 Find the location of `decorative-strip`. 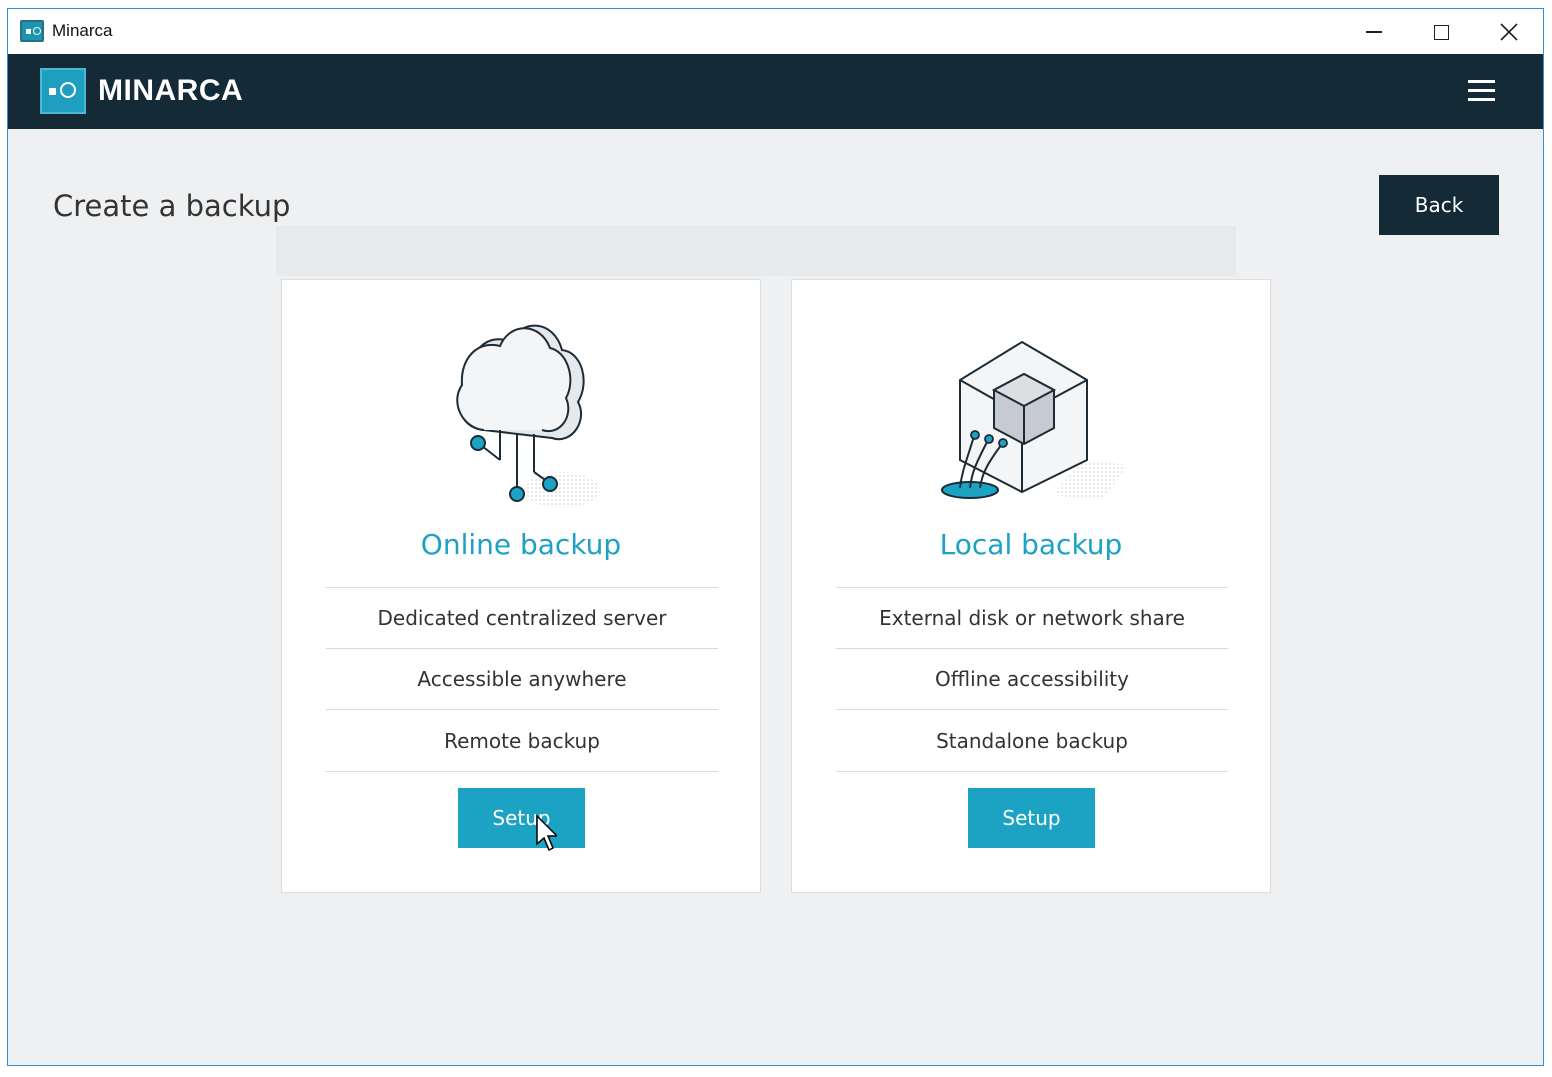

decorative-strip is located at coordinates (756, 251).